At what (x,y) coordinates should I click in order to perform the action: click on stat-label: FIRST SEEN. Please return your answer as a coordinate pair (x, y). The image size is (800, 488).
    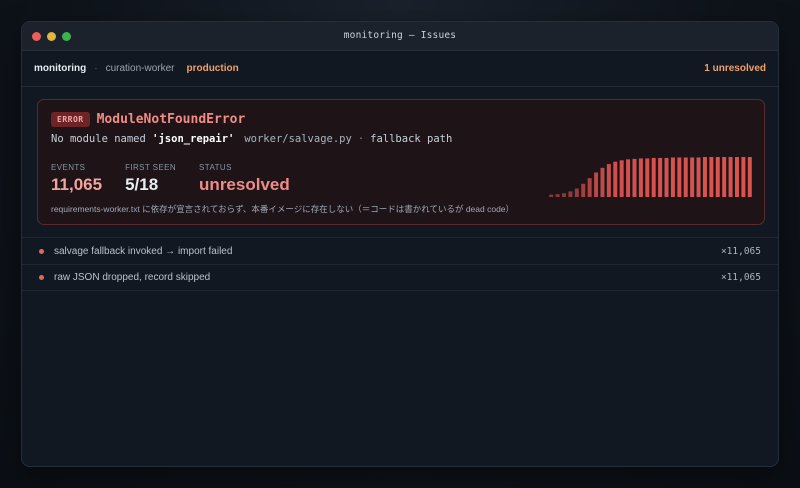
    Looking at the image, I should click on (151, 167).